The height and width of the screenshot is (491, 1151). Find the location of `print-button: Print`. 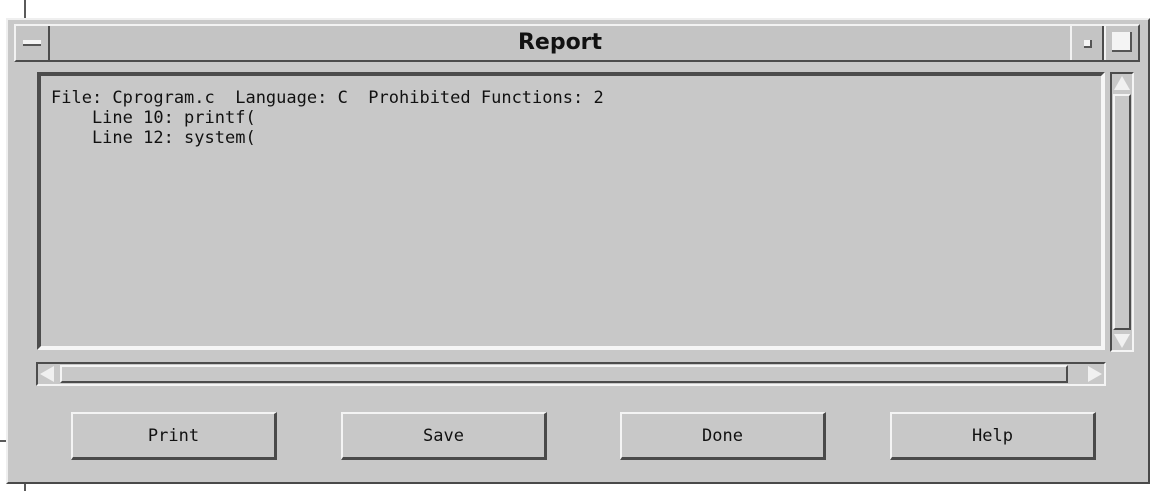

print-button: Print is located at coordinates (174, 436).